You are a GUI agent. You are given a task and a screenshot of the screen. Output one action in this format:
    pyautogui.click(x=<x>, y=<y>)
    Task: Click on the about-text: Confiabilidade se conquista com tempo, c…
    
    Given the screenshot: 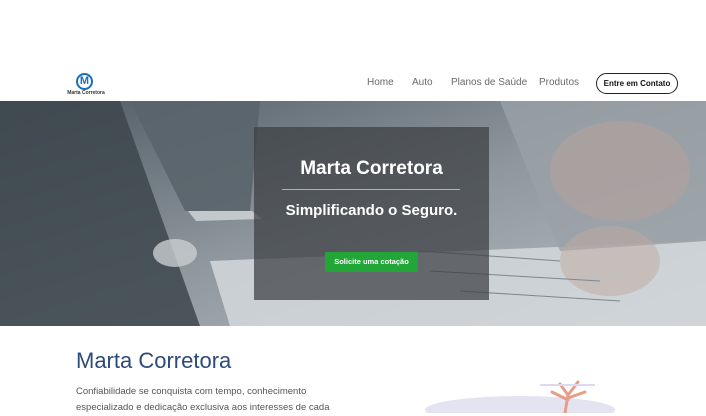 What is the action you would take?
    pyautogui.click(x=226, y=400)
    